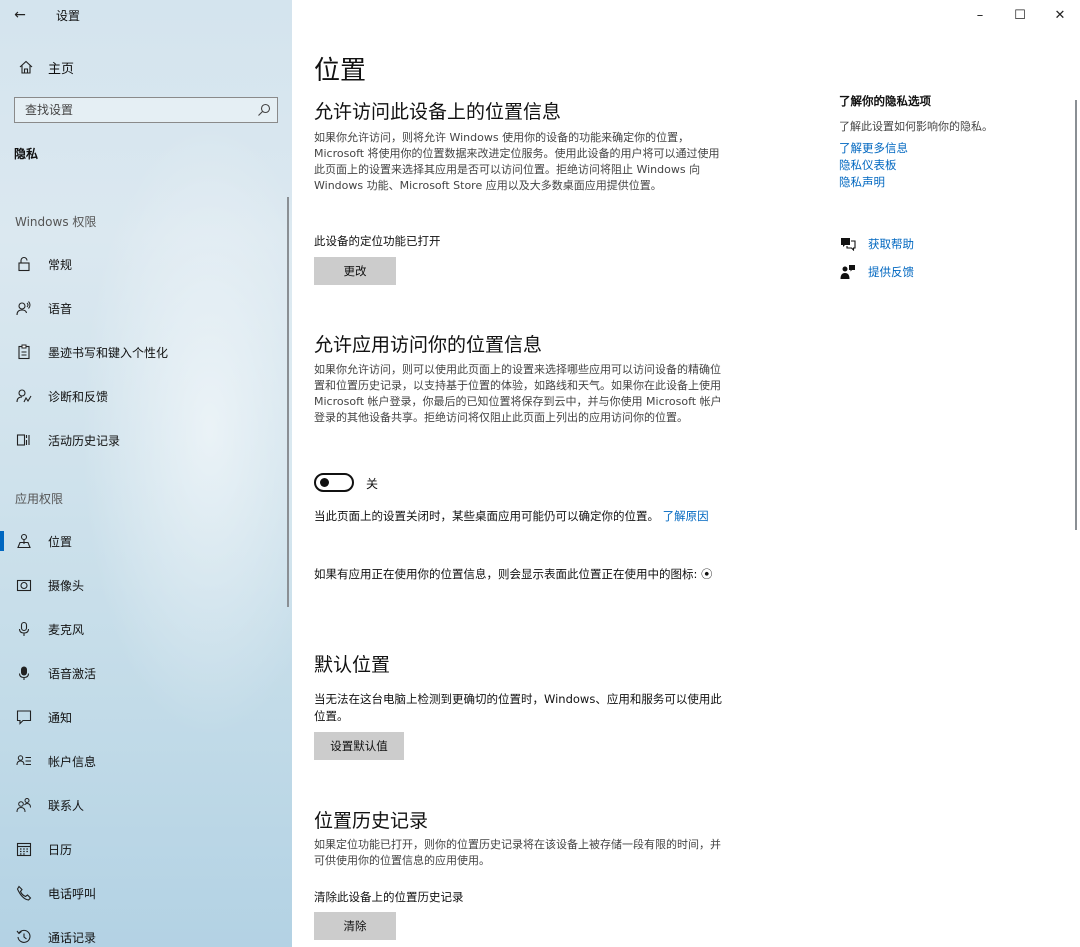 This screenshot has height=947, width=1080. Describe the element at coordinates (60, 308) in the screenshot. I see `sidebar-item-label: 语音` at that location.